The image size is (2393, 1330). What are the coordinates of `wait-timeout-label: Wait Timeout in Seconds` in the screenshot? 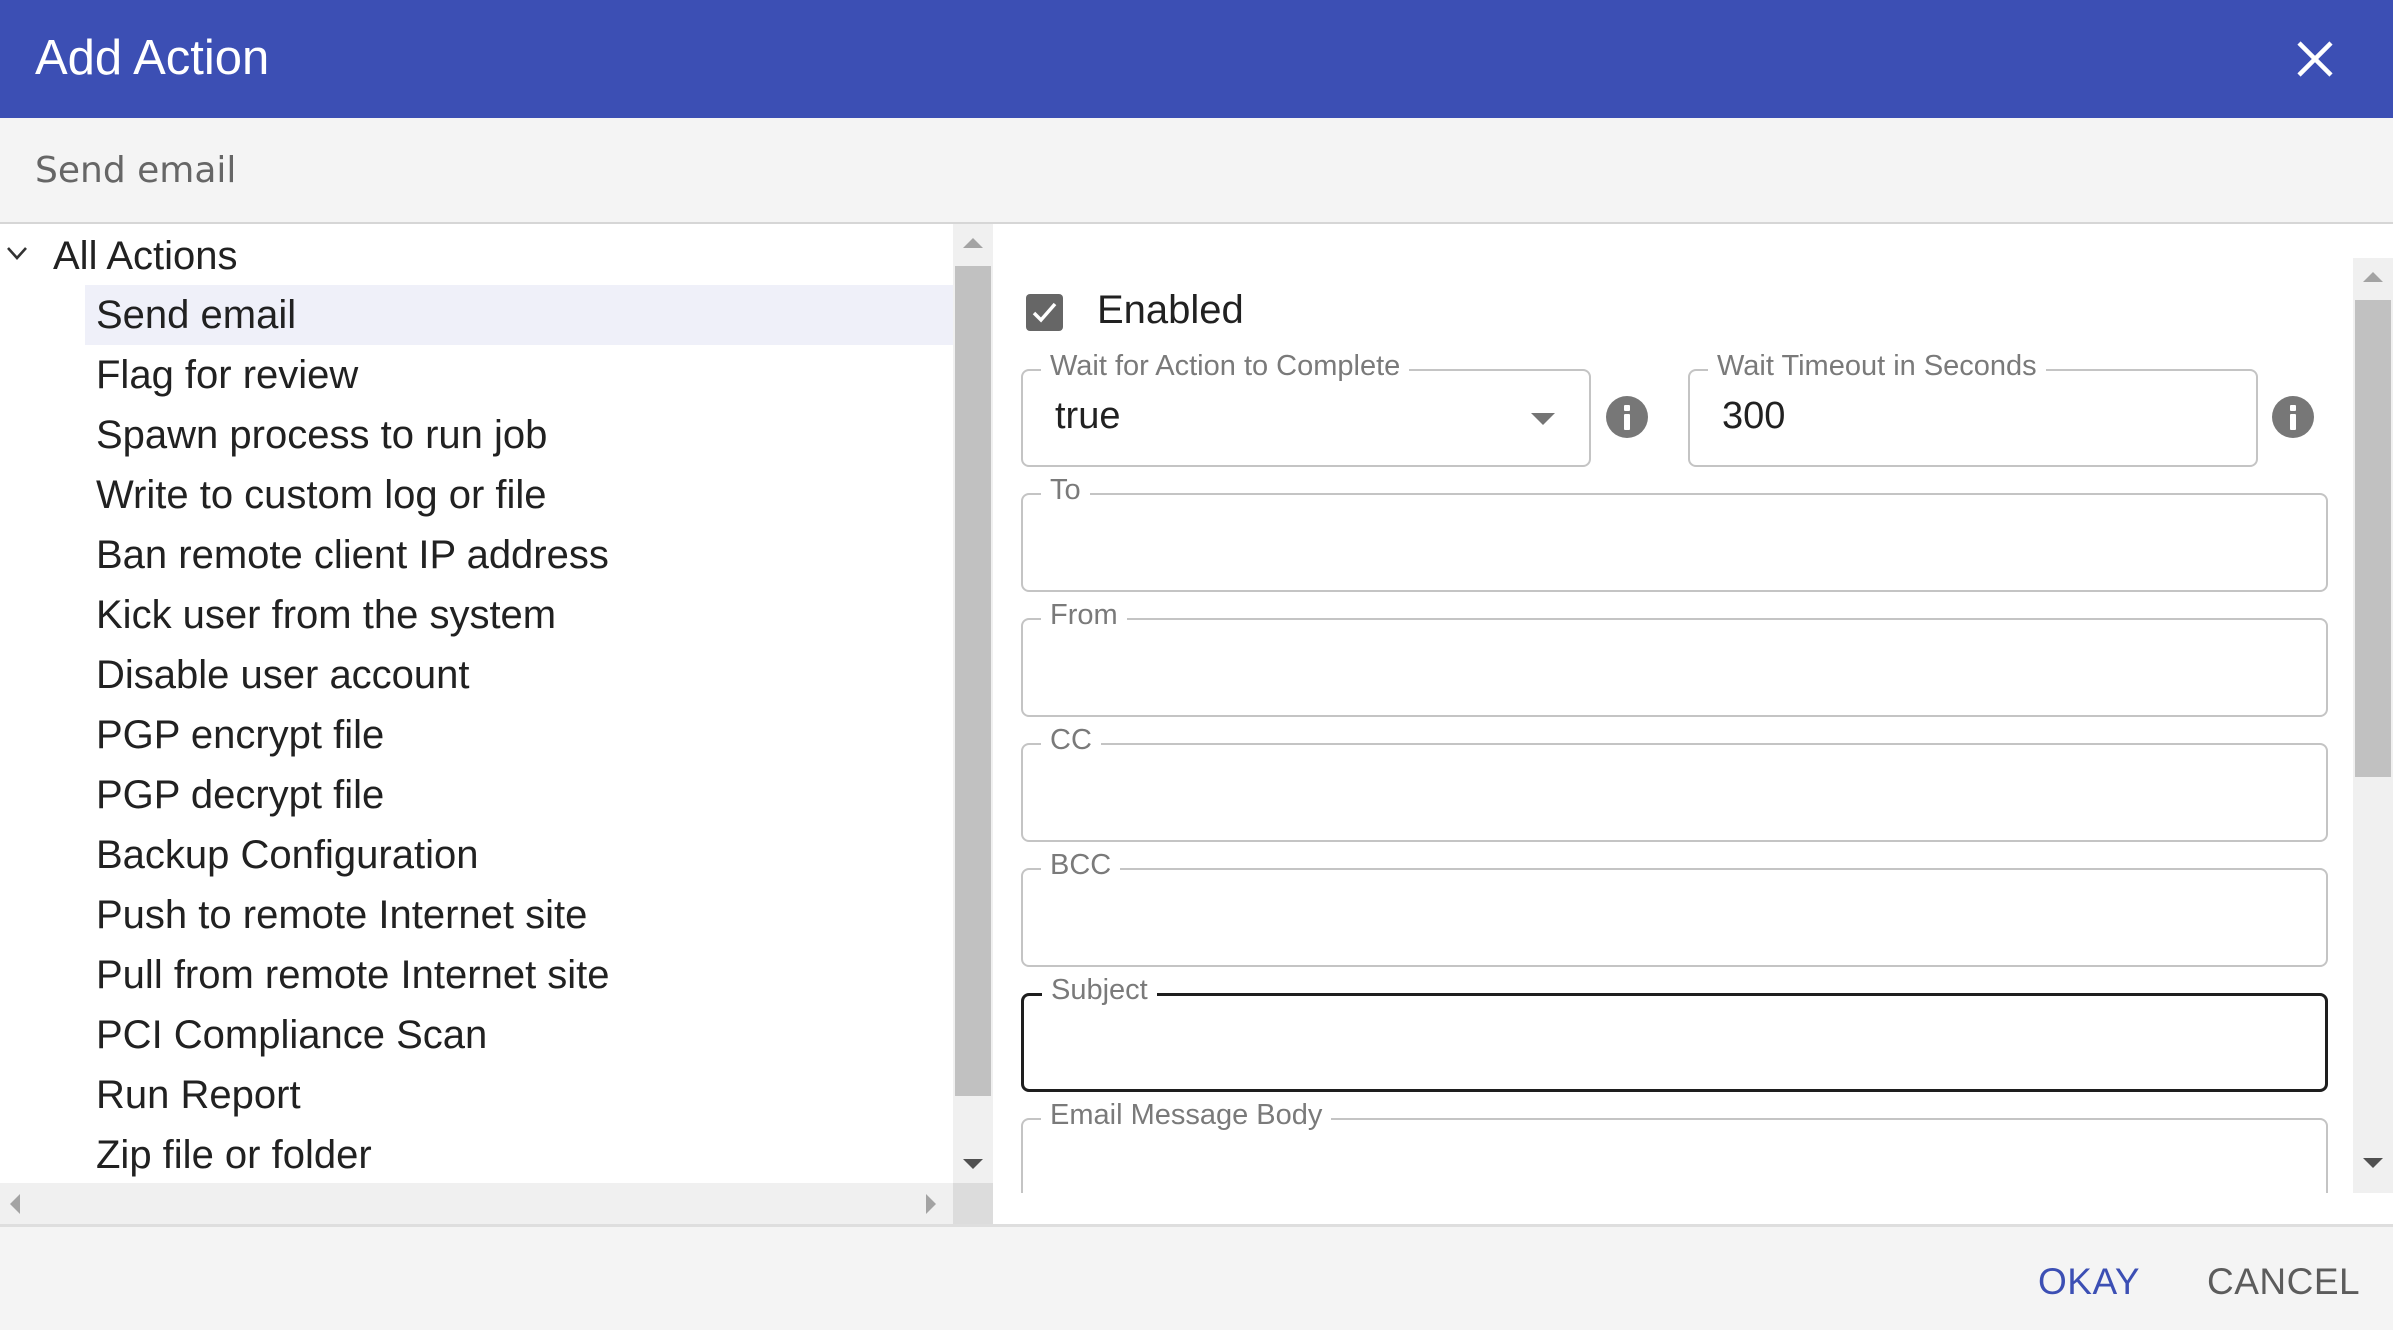 It's located at (1877, 366).